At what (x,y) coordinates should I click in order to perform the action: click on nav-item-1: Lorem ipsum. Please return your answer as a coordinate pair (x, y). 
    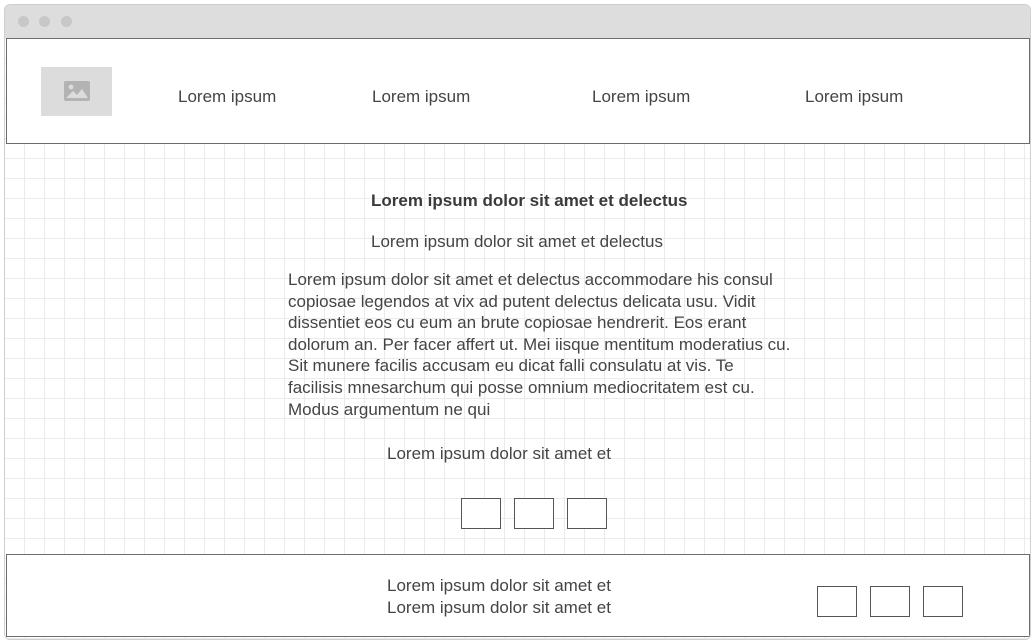
    Looking at the image, I should click on (227, 97).